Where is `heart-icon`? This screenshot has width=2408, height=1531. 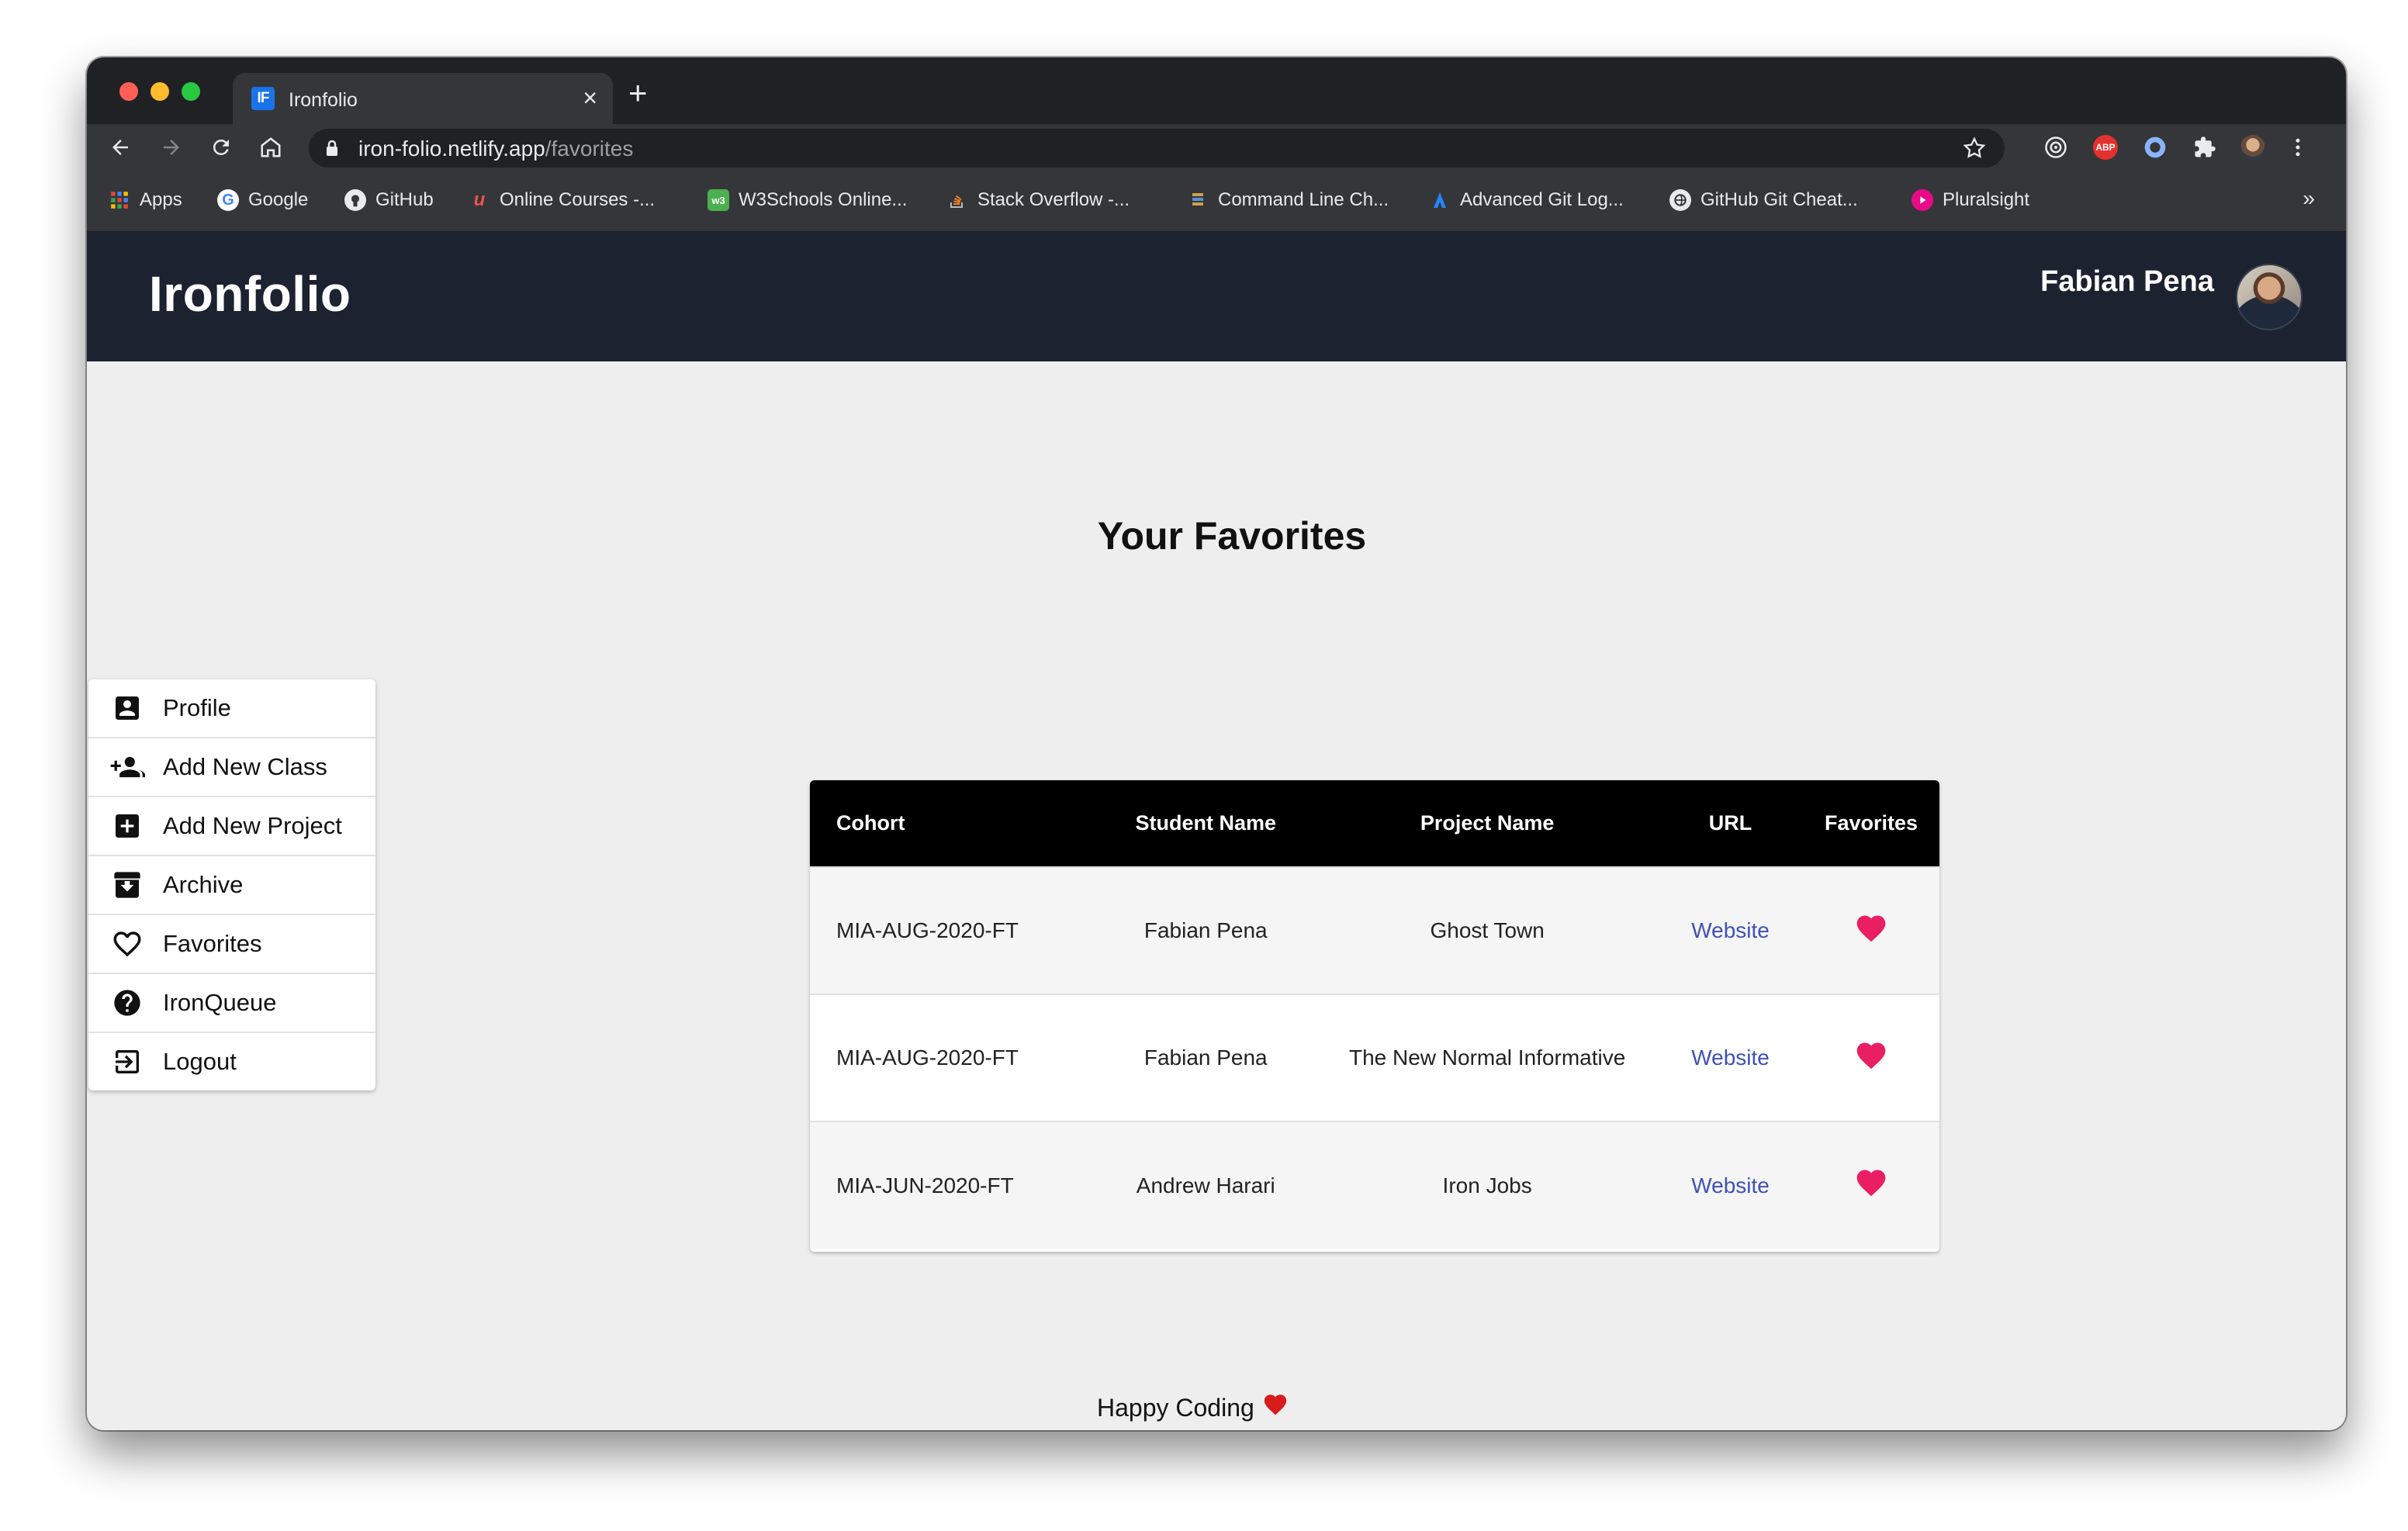
heart-icon is located at coordinates (1275, 1407).